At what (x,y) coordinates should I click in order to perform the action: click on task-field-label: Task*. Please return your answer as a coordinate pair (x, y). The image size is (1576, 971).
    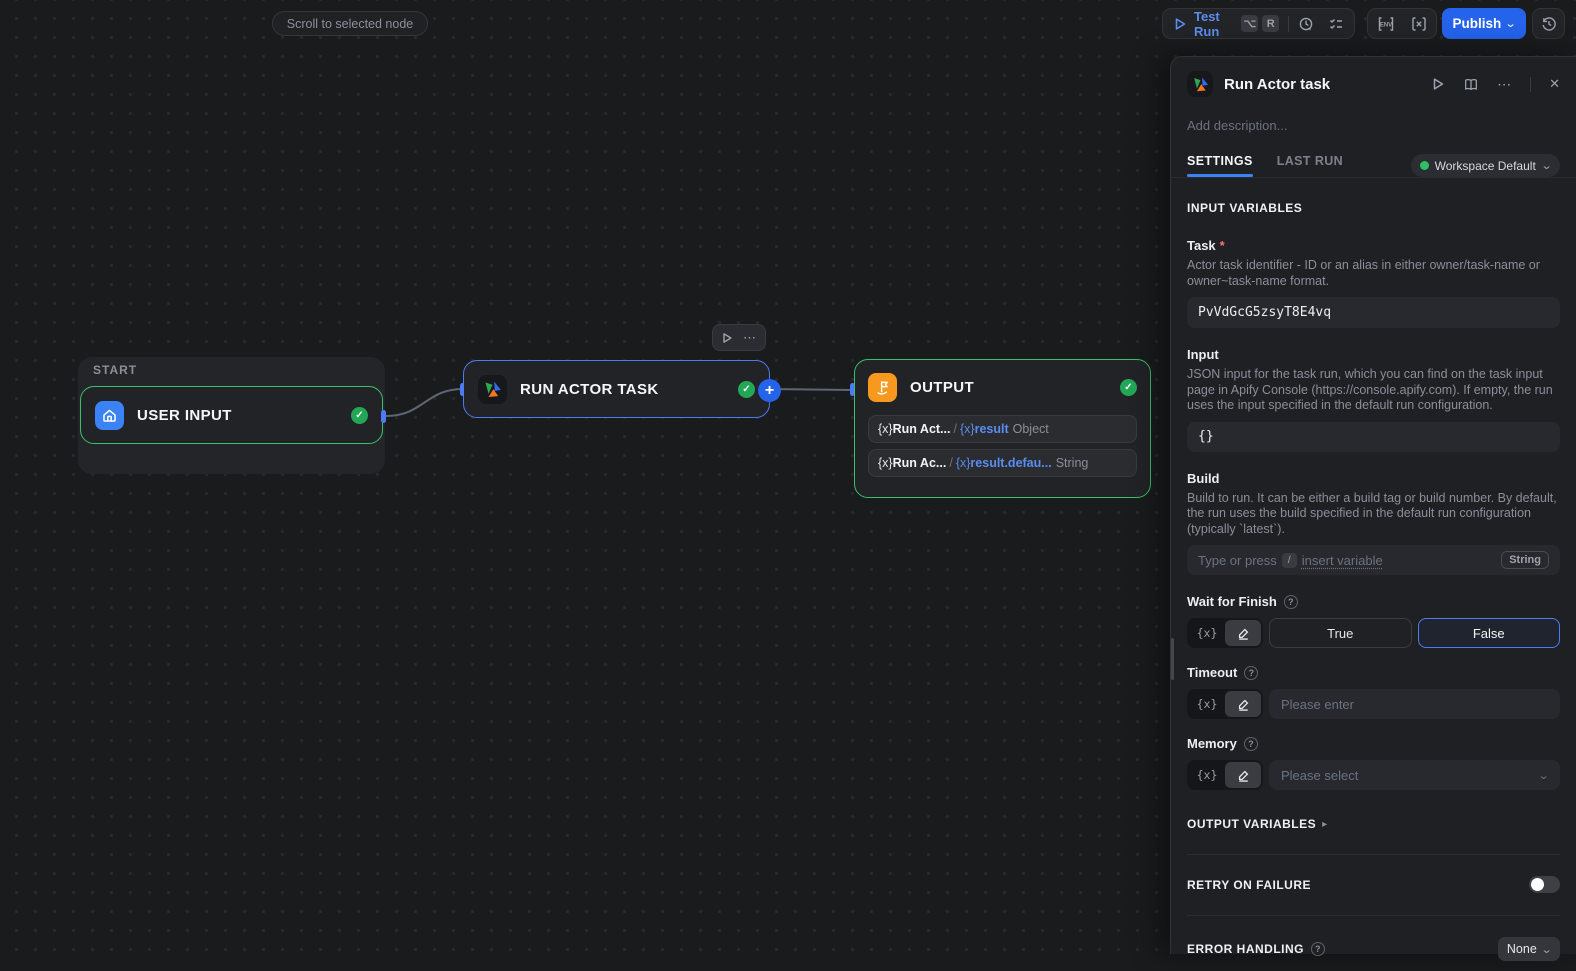
    Looking at the image, I should click on (1373, 245).